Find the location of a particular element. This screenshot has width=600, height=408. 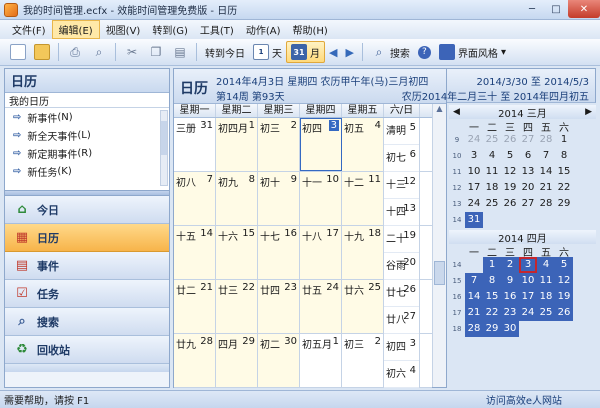

nav-search: ⌕ 搜索 is located at coordinates (87, 322).